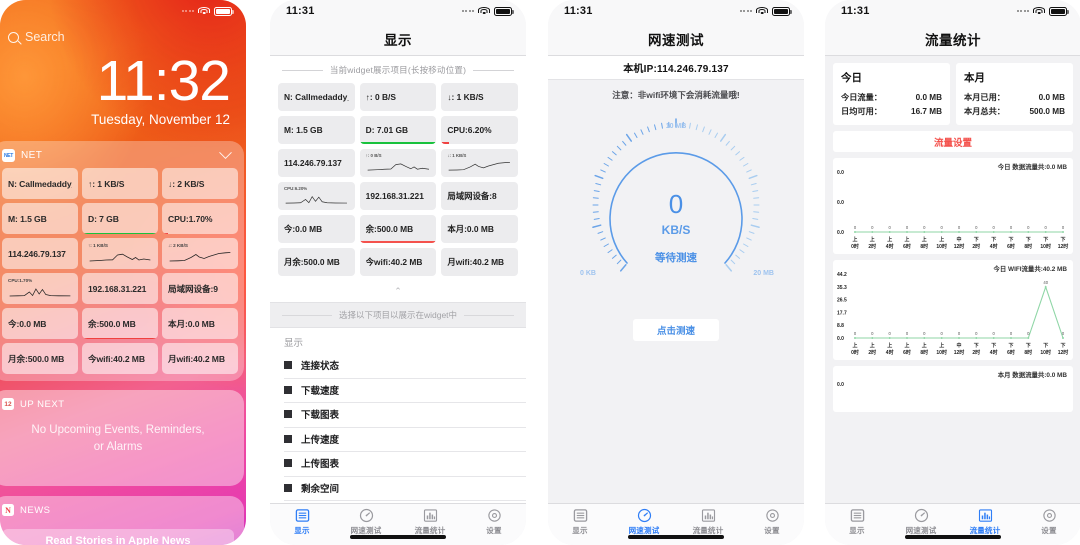 The height and width of the screenshot is (545, 1080). Describe the element at coordinates (200, 257) in the screenshot. I see `sparkline-icon` at that location.